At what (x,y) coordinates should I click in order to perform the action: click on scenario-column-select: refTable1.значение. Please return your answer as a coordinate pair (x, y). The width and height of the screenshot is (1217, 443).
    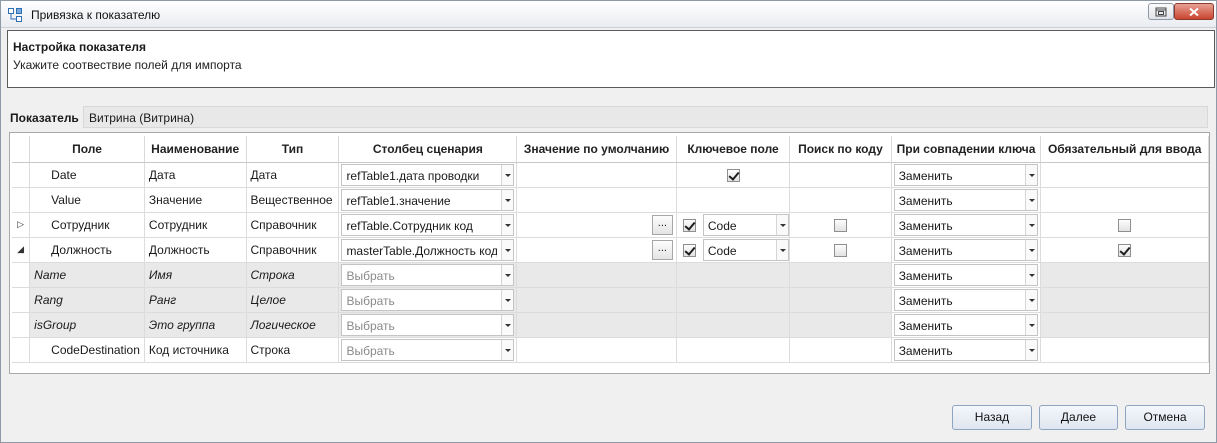
    Looking at the image, I should click on (428, 199).